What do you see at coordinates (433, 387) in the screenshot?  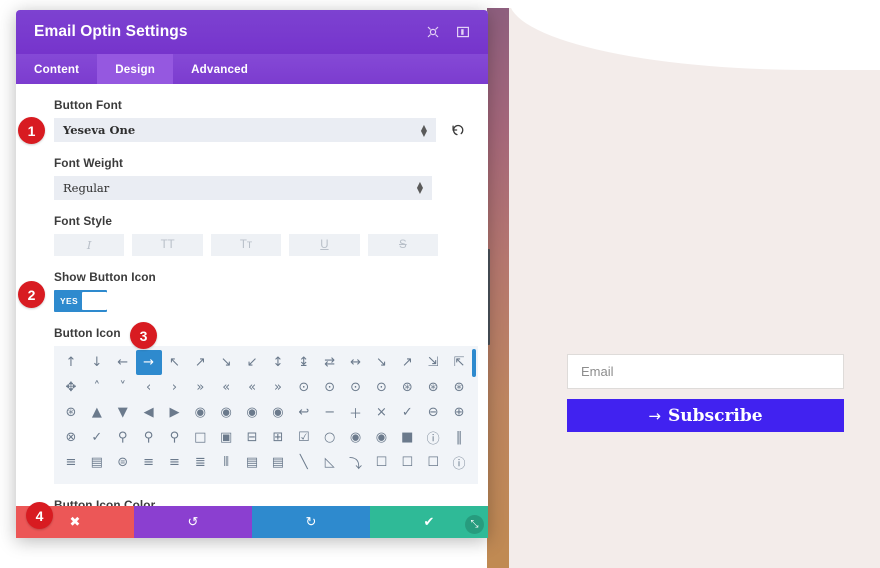 I see `icon-option-30: ⊛` at bounding box center [433, 387].